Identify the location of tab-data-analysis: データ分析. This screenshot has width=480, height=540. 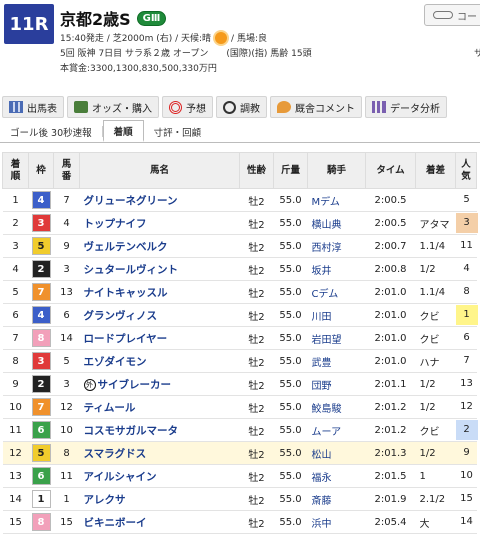
(406, 107).